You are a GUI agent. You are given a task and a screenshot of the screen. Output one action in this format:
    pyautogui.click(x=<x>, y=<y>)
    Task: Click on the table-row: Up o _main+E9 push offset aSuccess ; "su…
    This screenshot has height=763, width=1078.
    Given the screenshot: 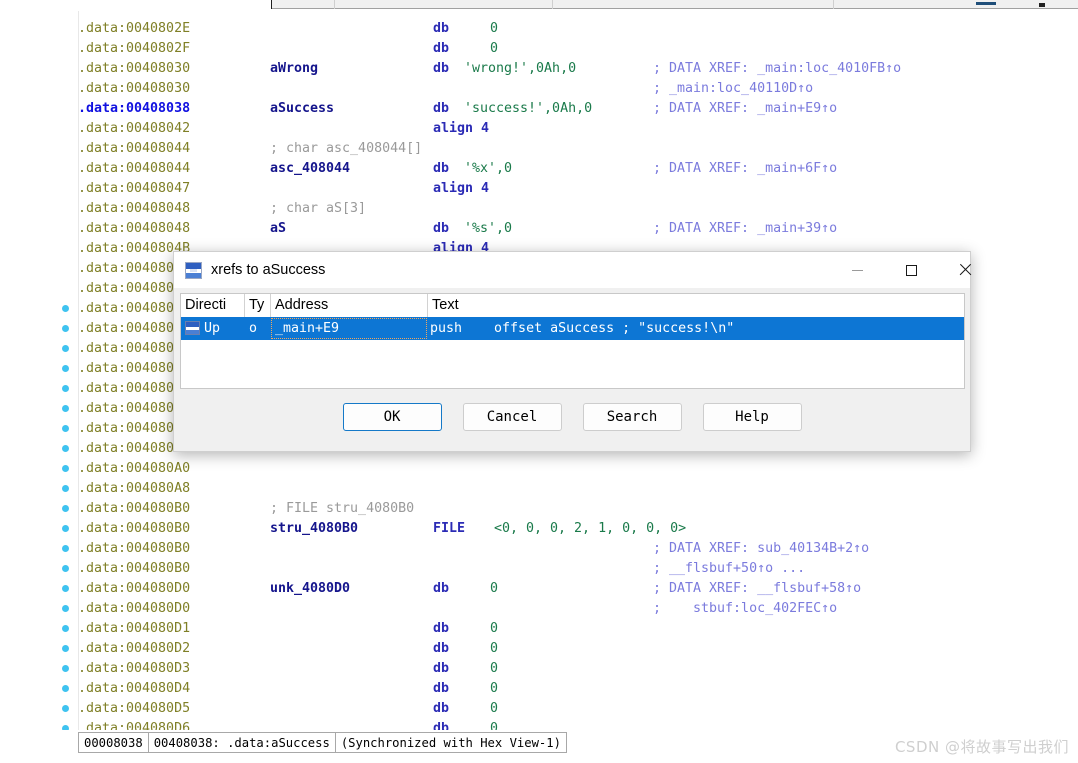 What is the action you would take?
    pyautogui.click(x=572, y=328)
    